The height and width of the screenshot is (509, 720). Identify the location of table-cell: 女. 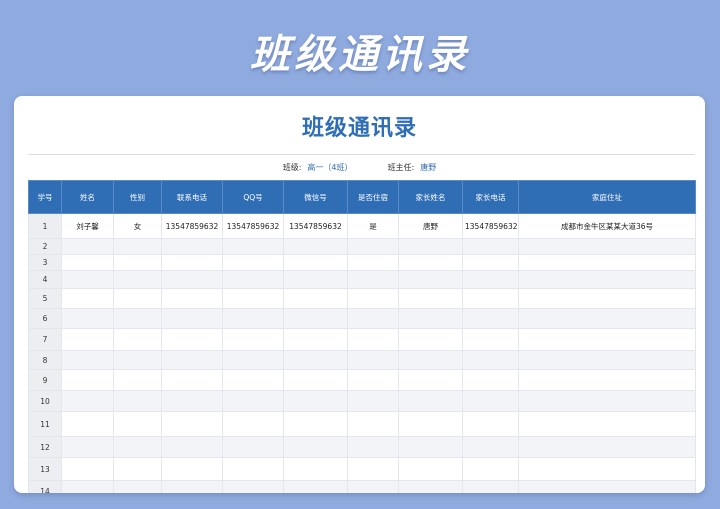
(137, 226).